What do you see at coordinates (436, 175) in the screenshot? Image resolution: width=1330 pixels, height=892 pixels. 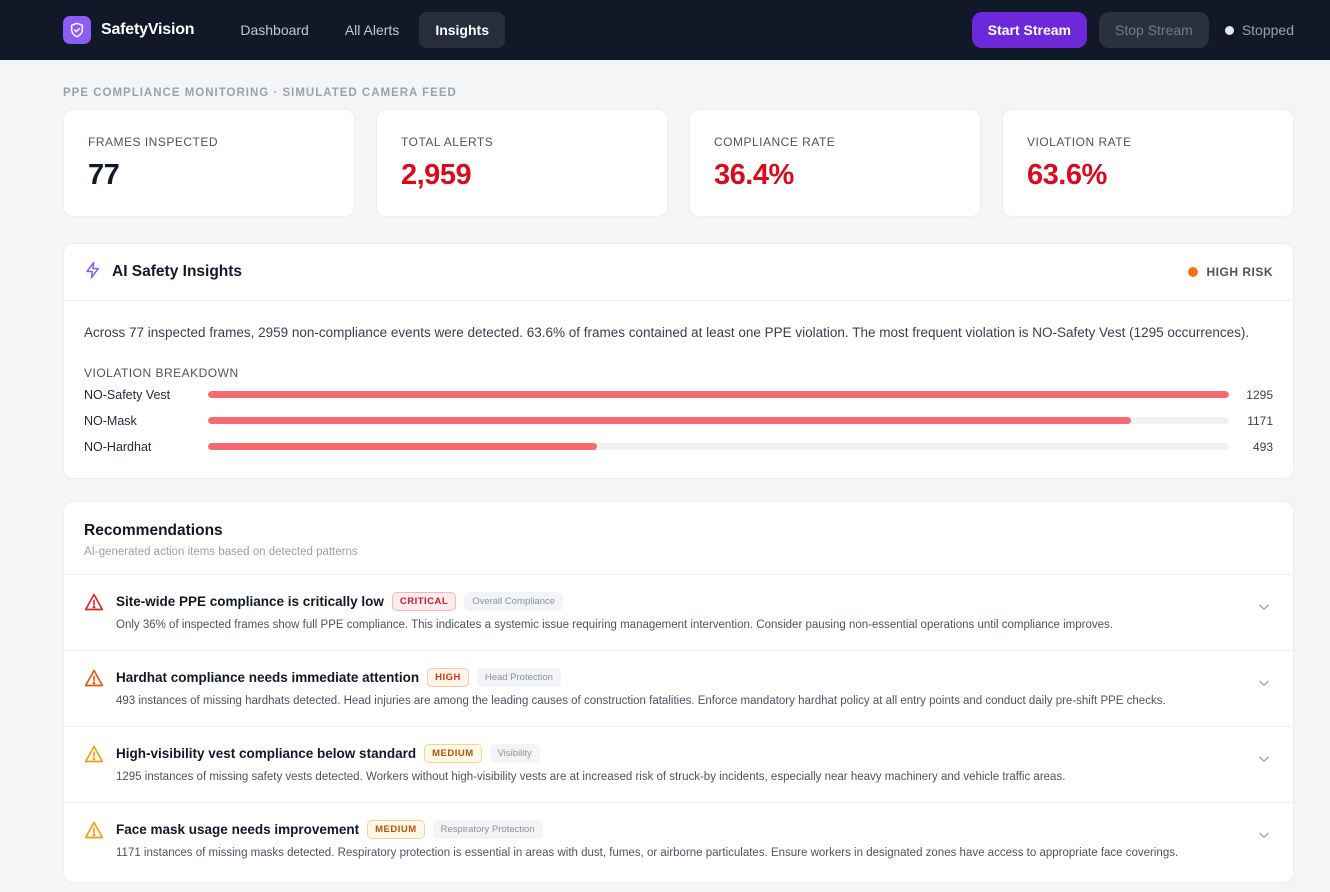 I see `stat-value: 2,959` at bounding box center [436, 175].